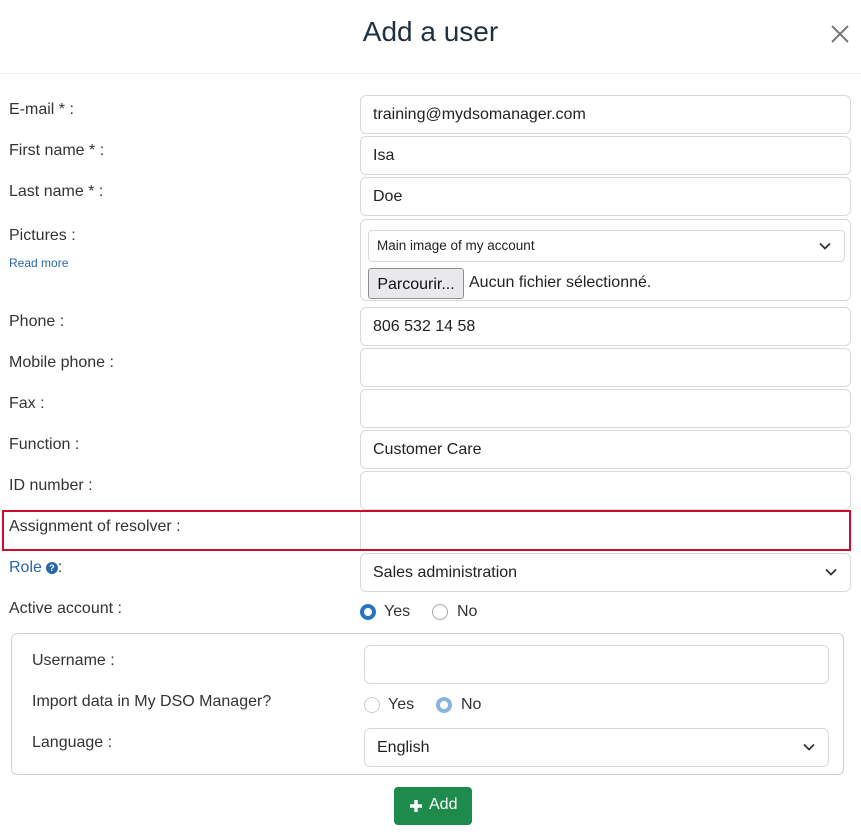 The height and width of the screenshot is (837, 861). Describe the element at coordinates (467, 611) in the screenshot. I see `active-account-no-label: No` at that location.